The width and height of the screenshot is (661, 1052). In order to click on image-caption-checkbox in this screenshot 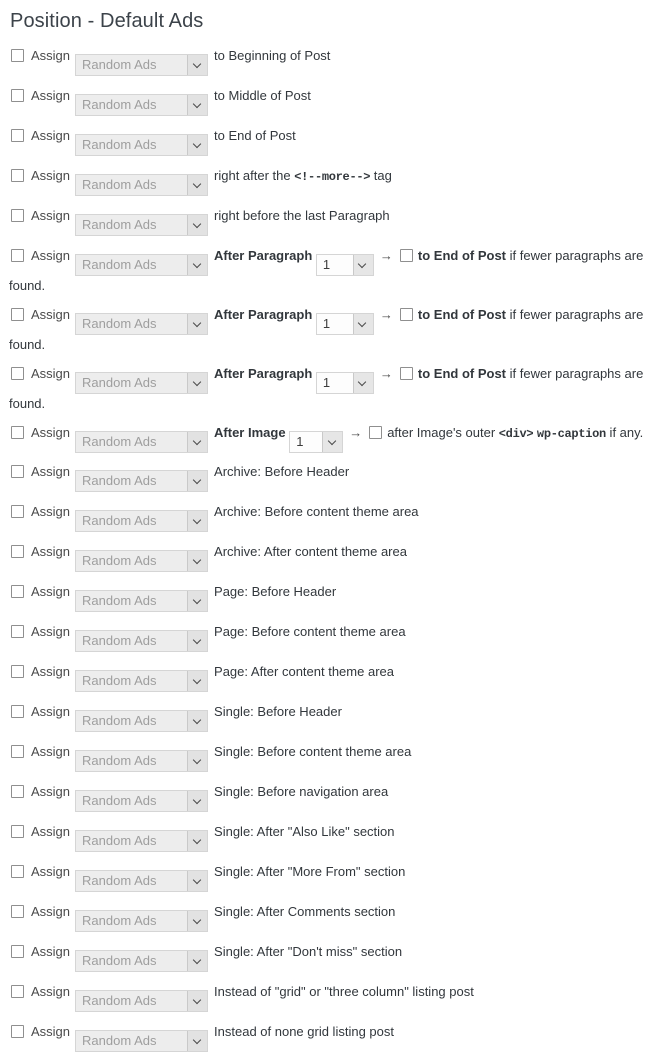, I will do `click(376, 432)`.